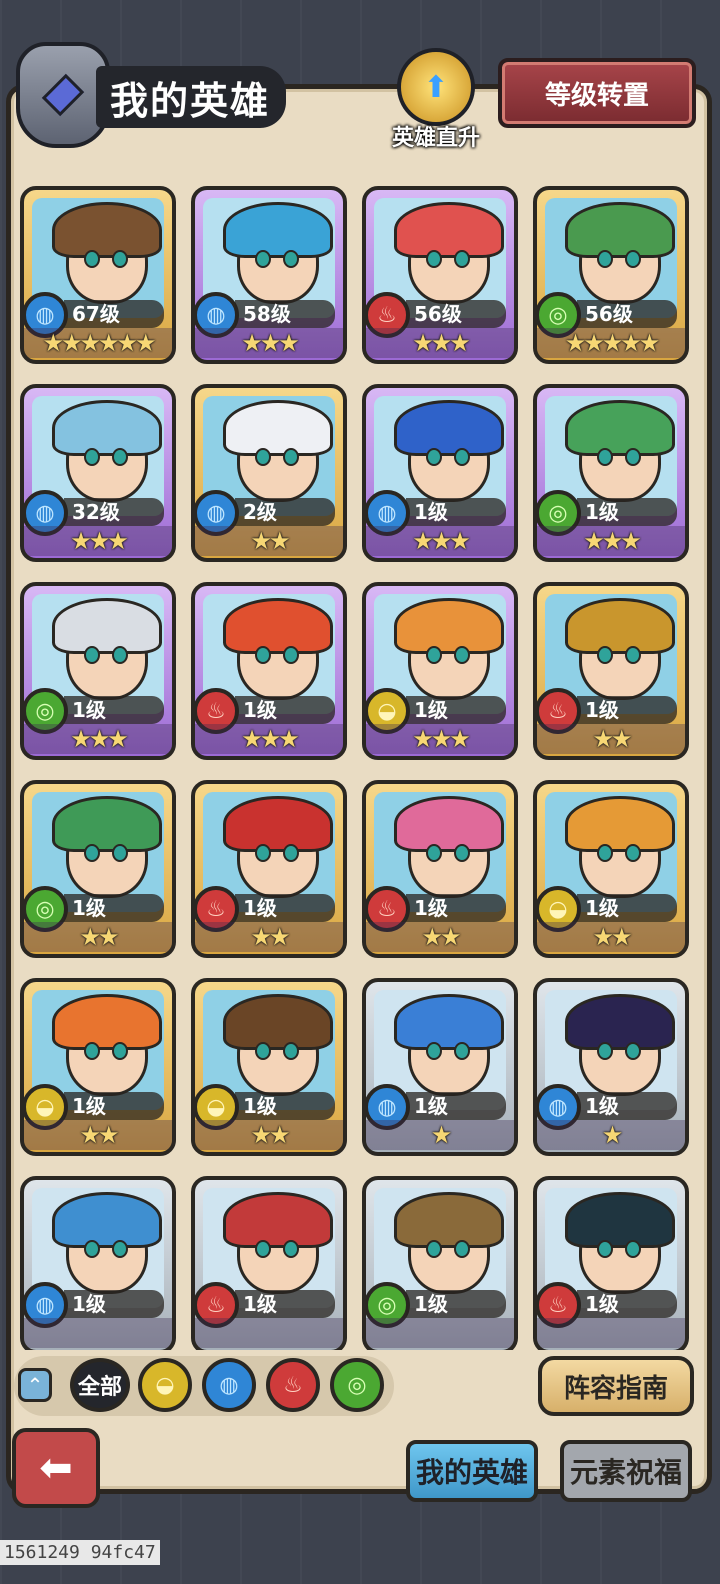  What do you see at coordinates (626, 1471) in the screenshot?
I see `tab-element-blessing: 元素祝福` at bounding box center [626, 1471].